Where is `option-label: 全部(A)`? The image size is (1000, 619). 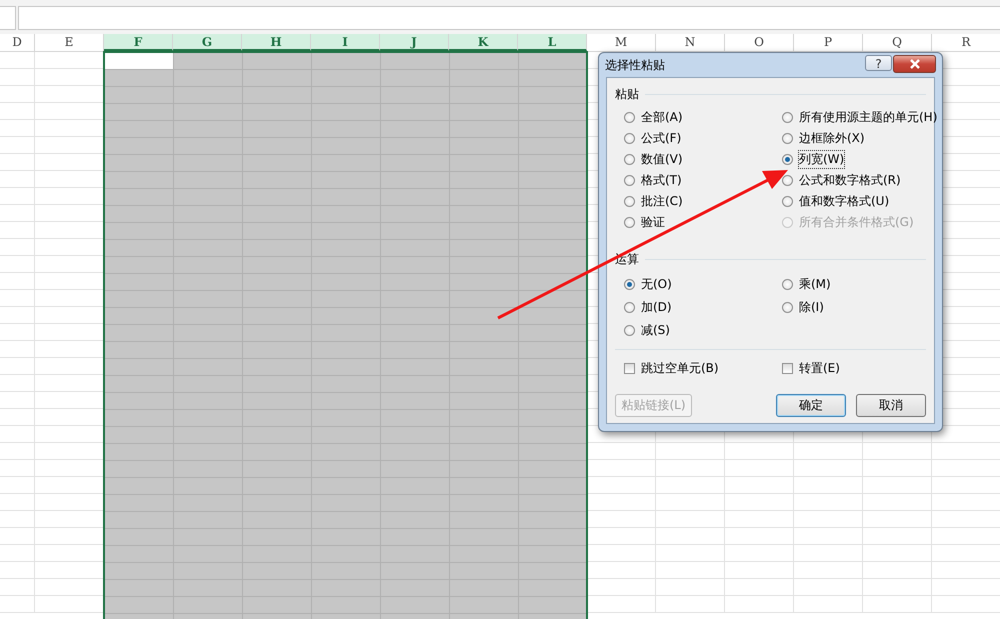 option-label: 全部(A) is located at coordinates (662, 117).